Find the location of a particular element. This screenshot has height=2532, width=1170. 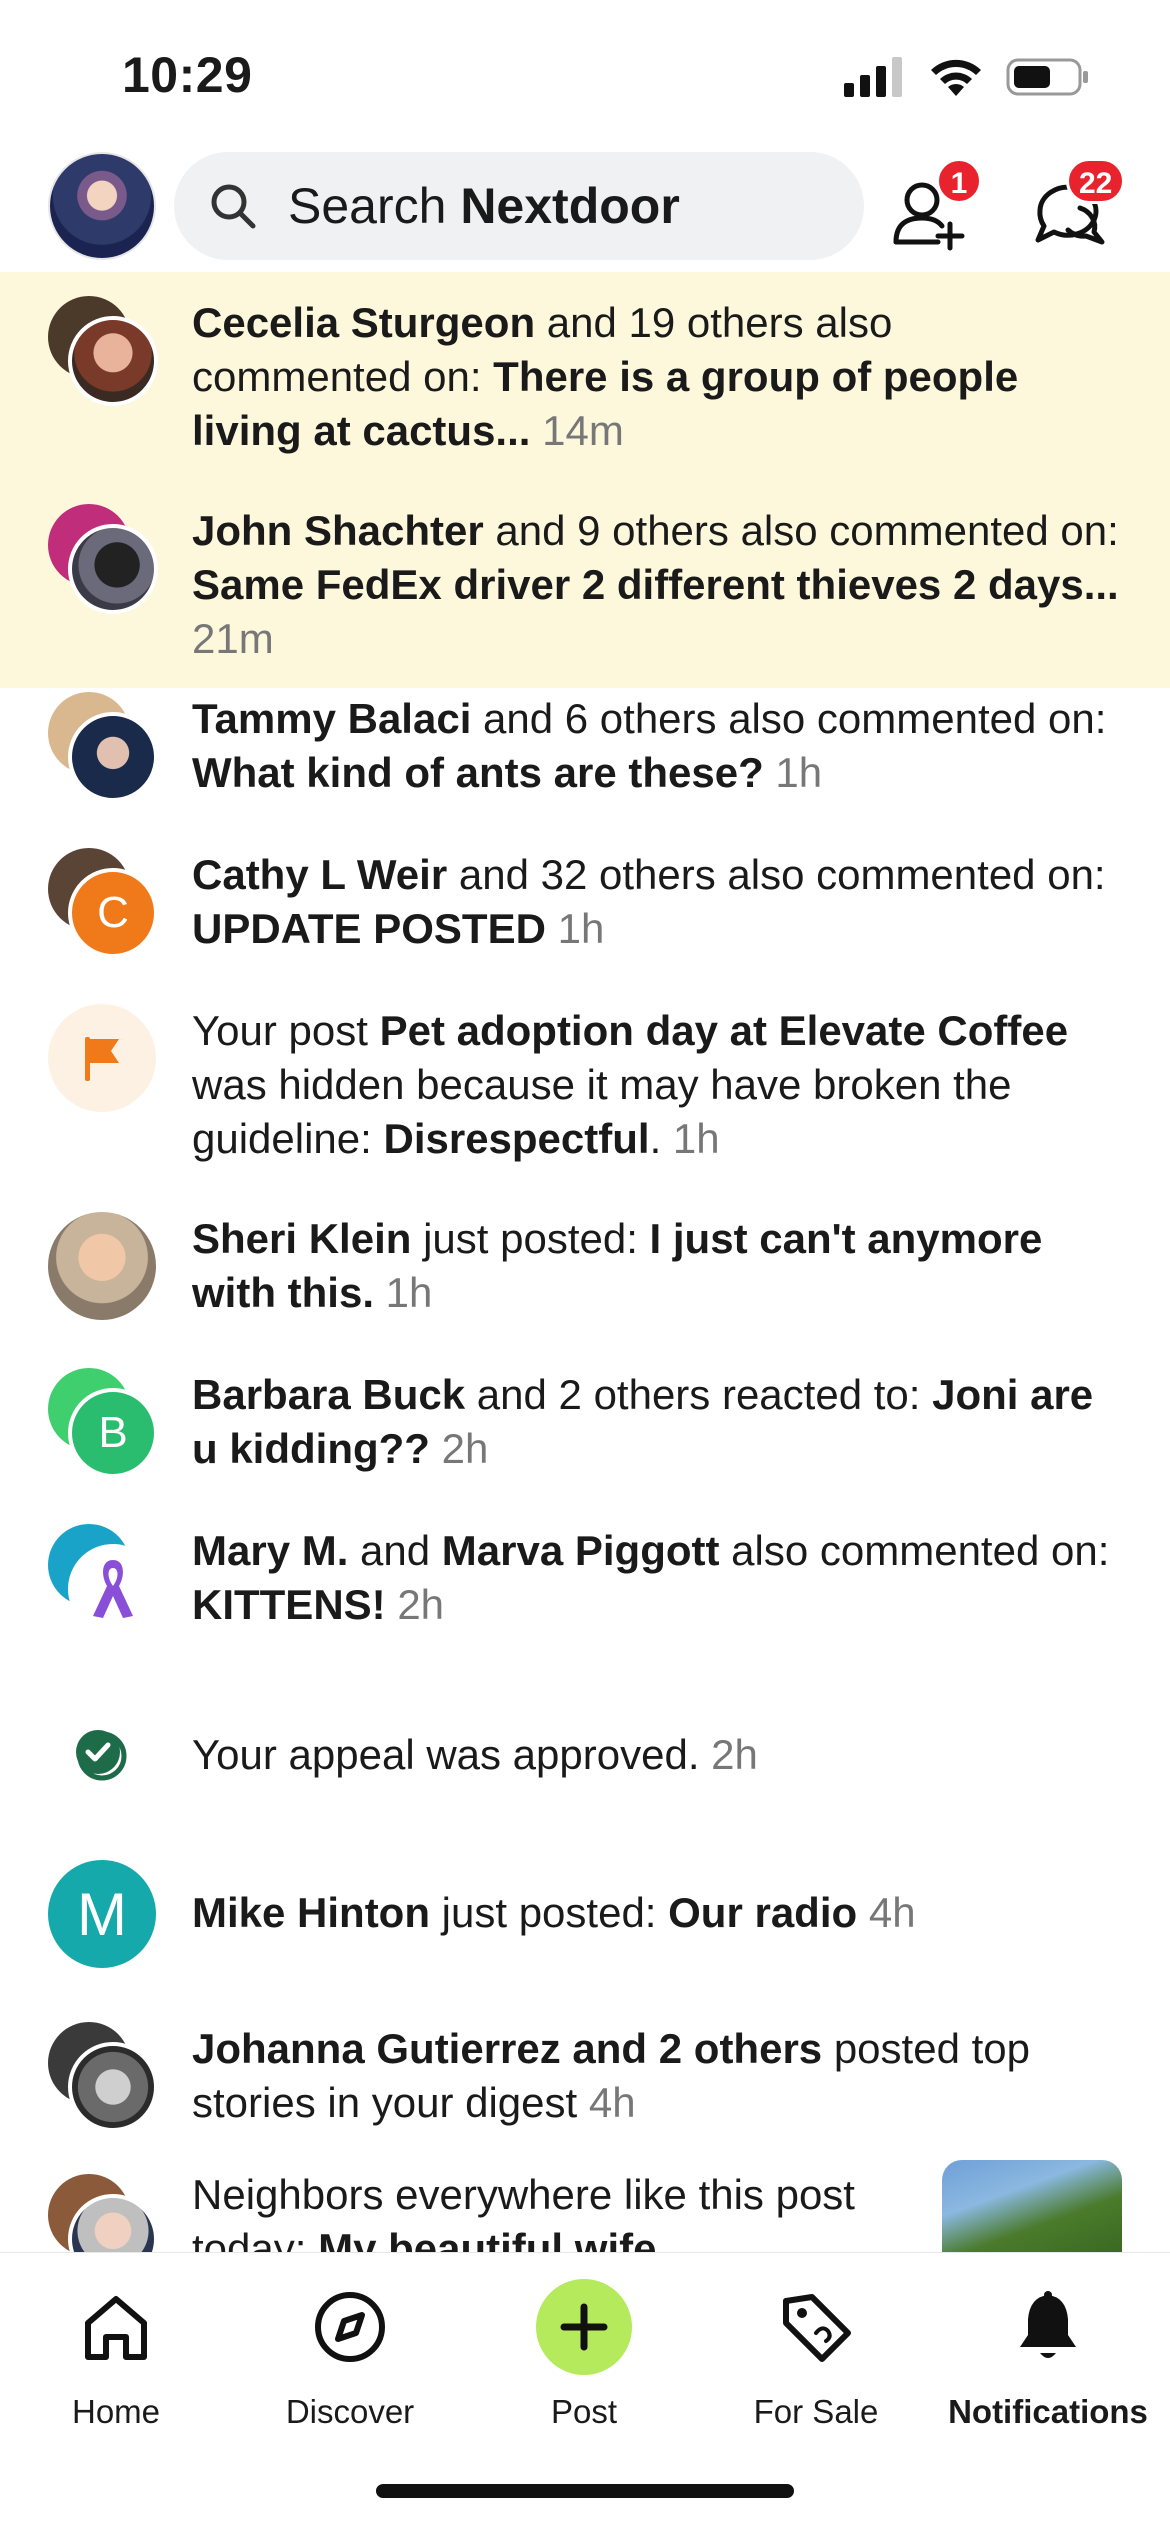

avatar-stack: B is located at coordinates (103, 1423).